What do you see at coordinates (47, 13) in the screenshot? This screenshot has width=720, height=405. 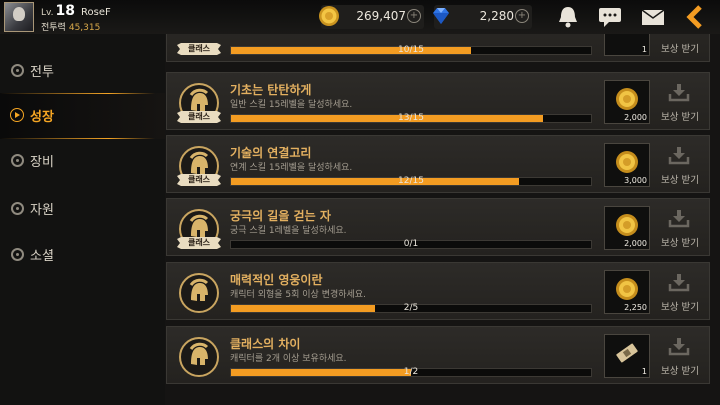 I see `level-prefix: Lv.` at bounding box center [47, 13].